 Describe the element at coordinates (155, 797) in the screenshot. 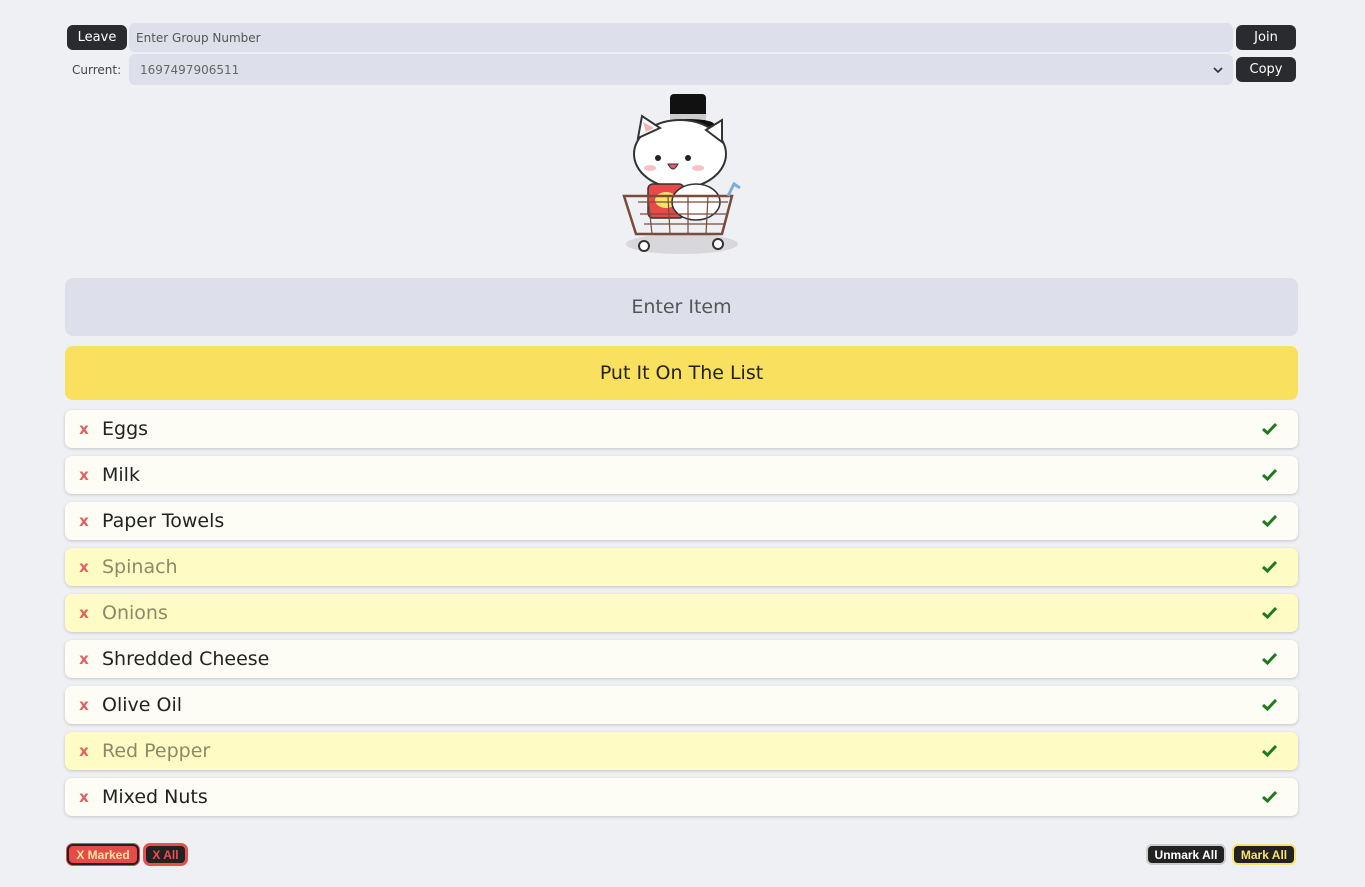

I see `list-item-label: Mixed Nuts` at that location.